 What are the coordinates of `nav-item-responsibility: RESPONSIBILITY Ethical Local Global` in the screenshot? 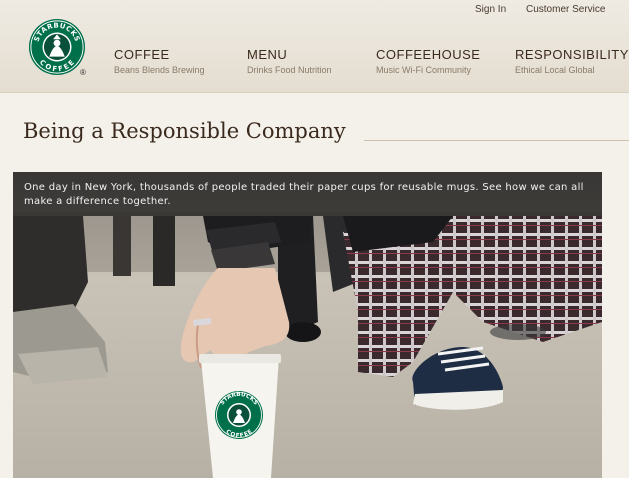 It's located at (572, 61).